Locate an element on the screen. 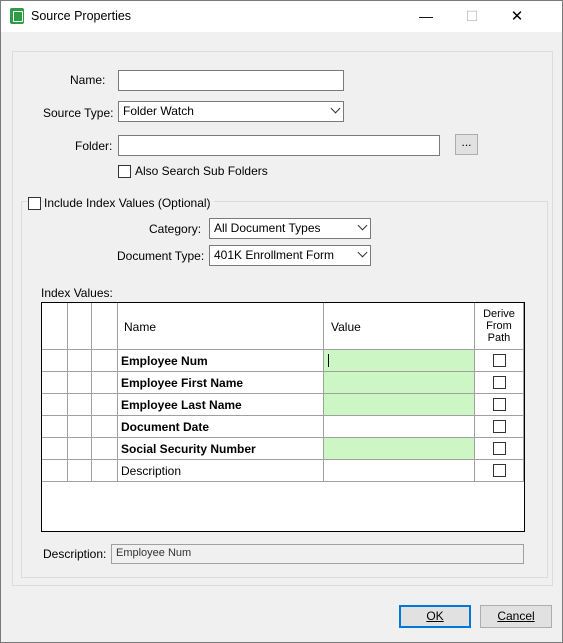 The height and width of the screenshot is (643, 563). name-input is located at coordinates (231, 80).